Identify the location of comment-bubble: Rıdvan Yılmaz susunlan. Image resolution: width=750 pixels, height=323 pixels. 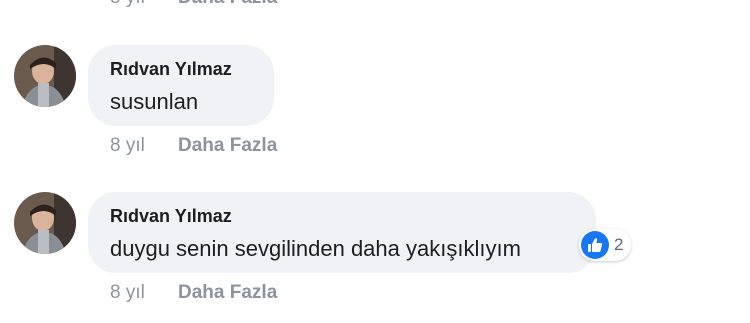
(181, 85).